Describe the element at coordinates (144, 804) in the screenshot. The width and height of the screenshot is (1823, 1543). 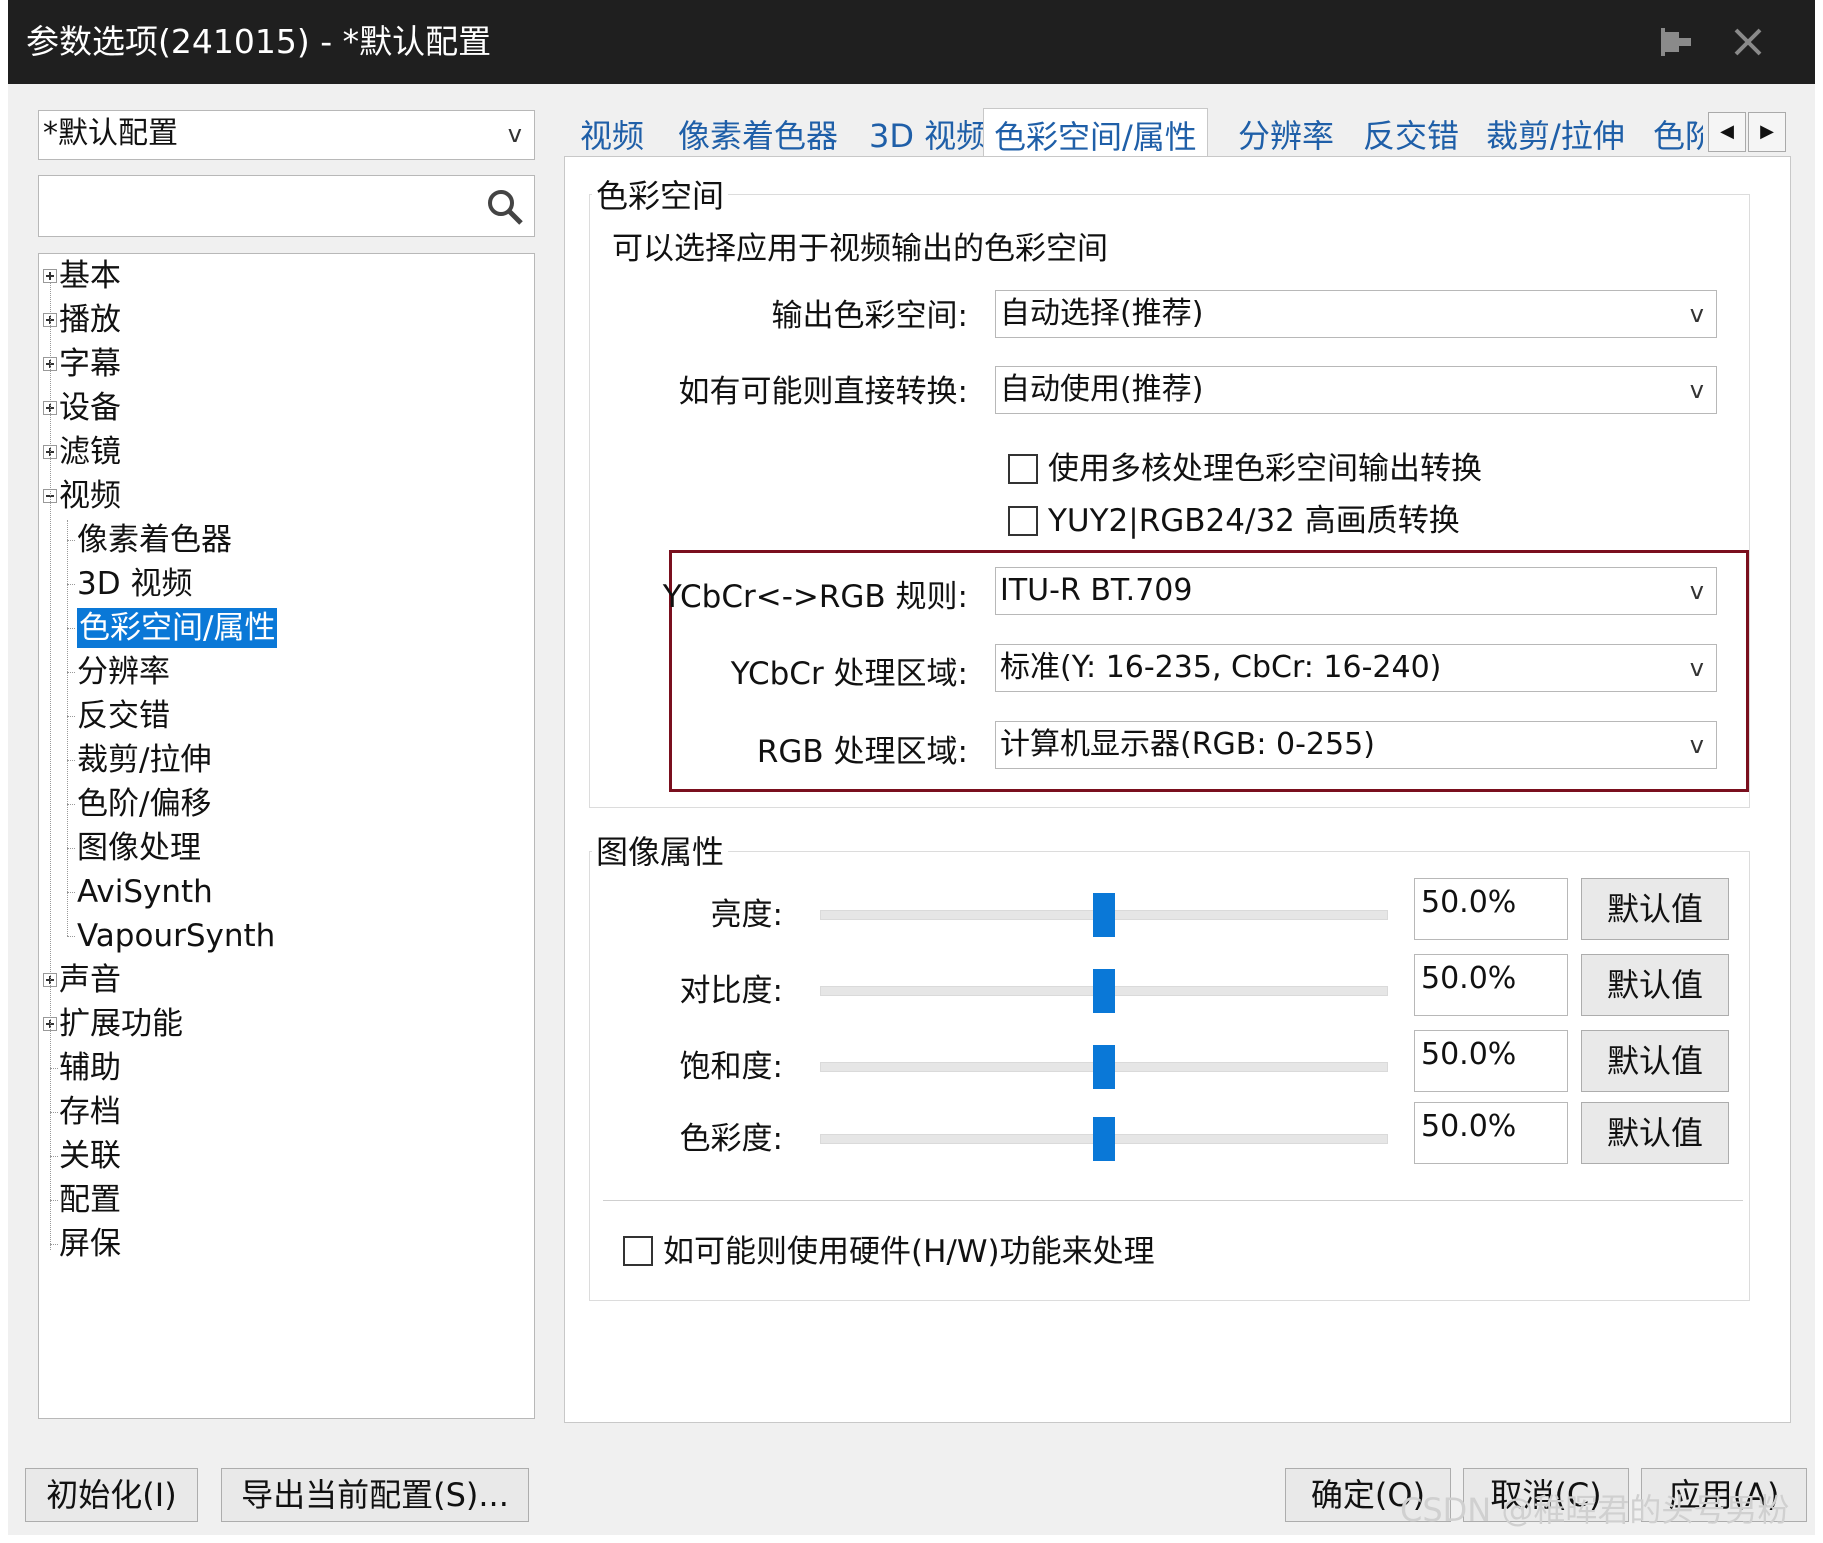
I see `tree-item: 色阶/偏移` at that location.